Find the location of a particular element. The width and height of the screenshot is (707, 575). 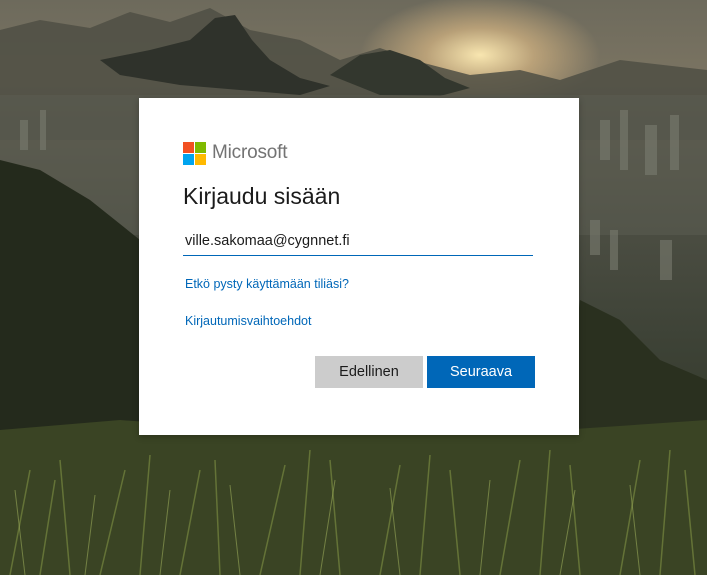

next-button: Seuraava is located at coordinates (481, 372).